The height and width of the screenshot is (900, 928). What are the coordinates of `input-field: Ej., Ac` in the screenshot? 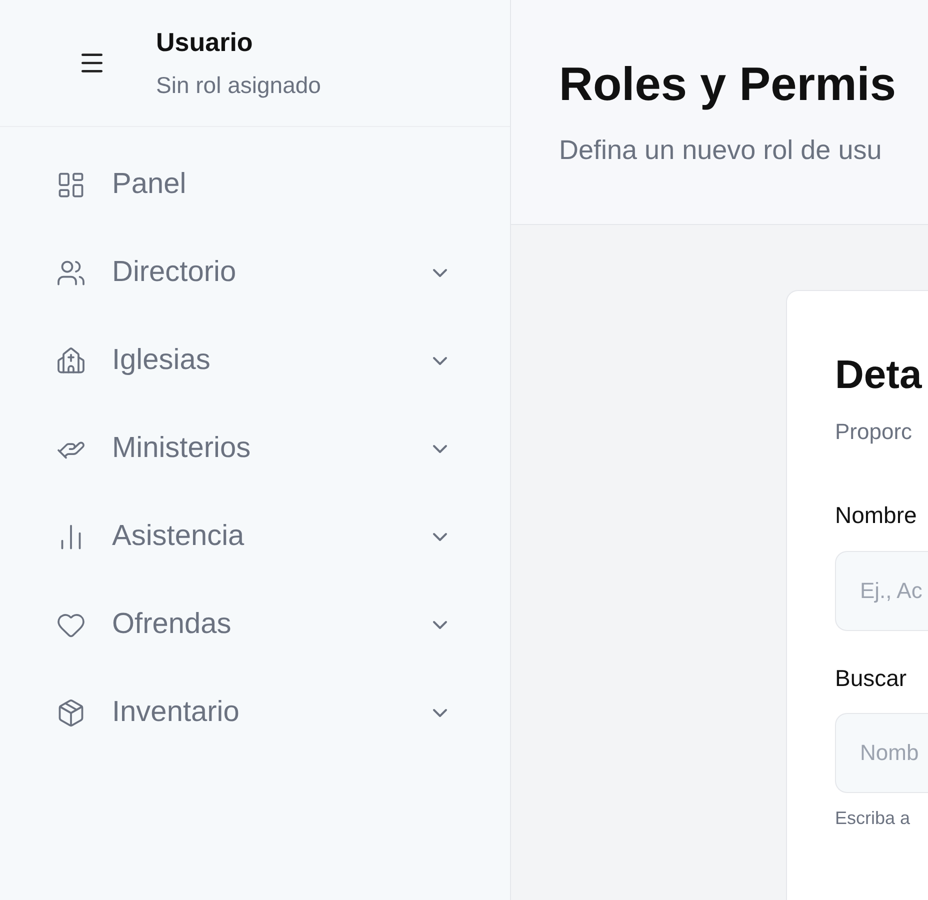 It's located at (881, 590).